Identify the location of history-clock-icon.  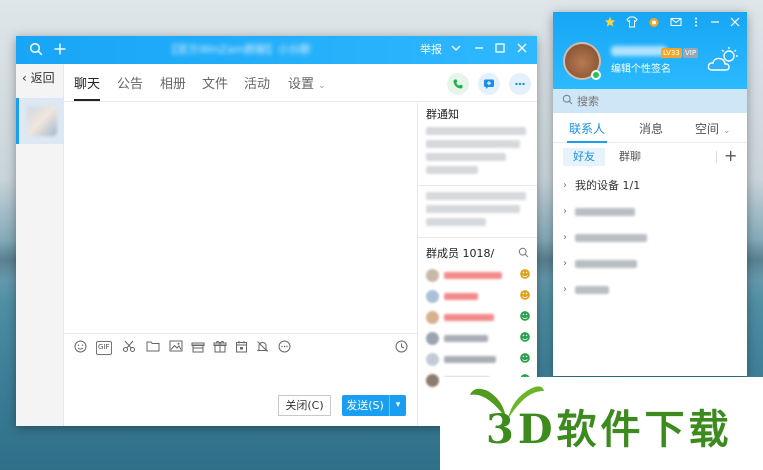
(401, 347).